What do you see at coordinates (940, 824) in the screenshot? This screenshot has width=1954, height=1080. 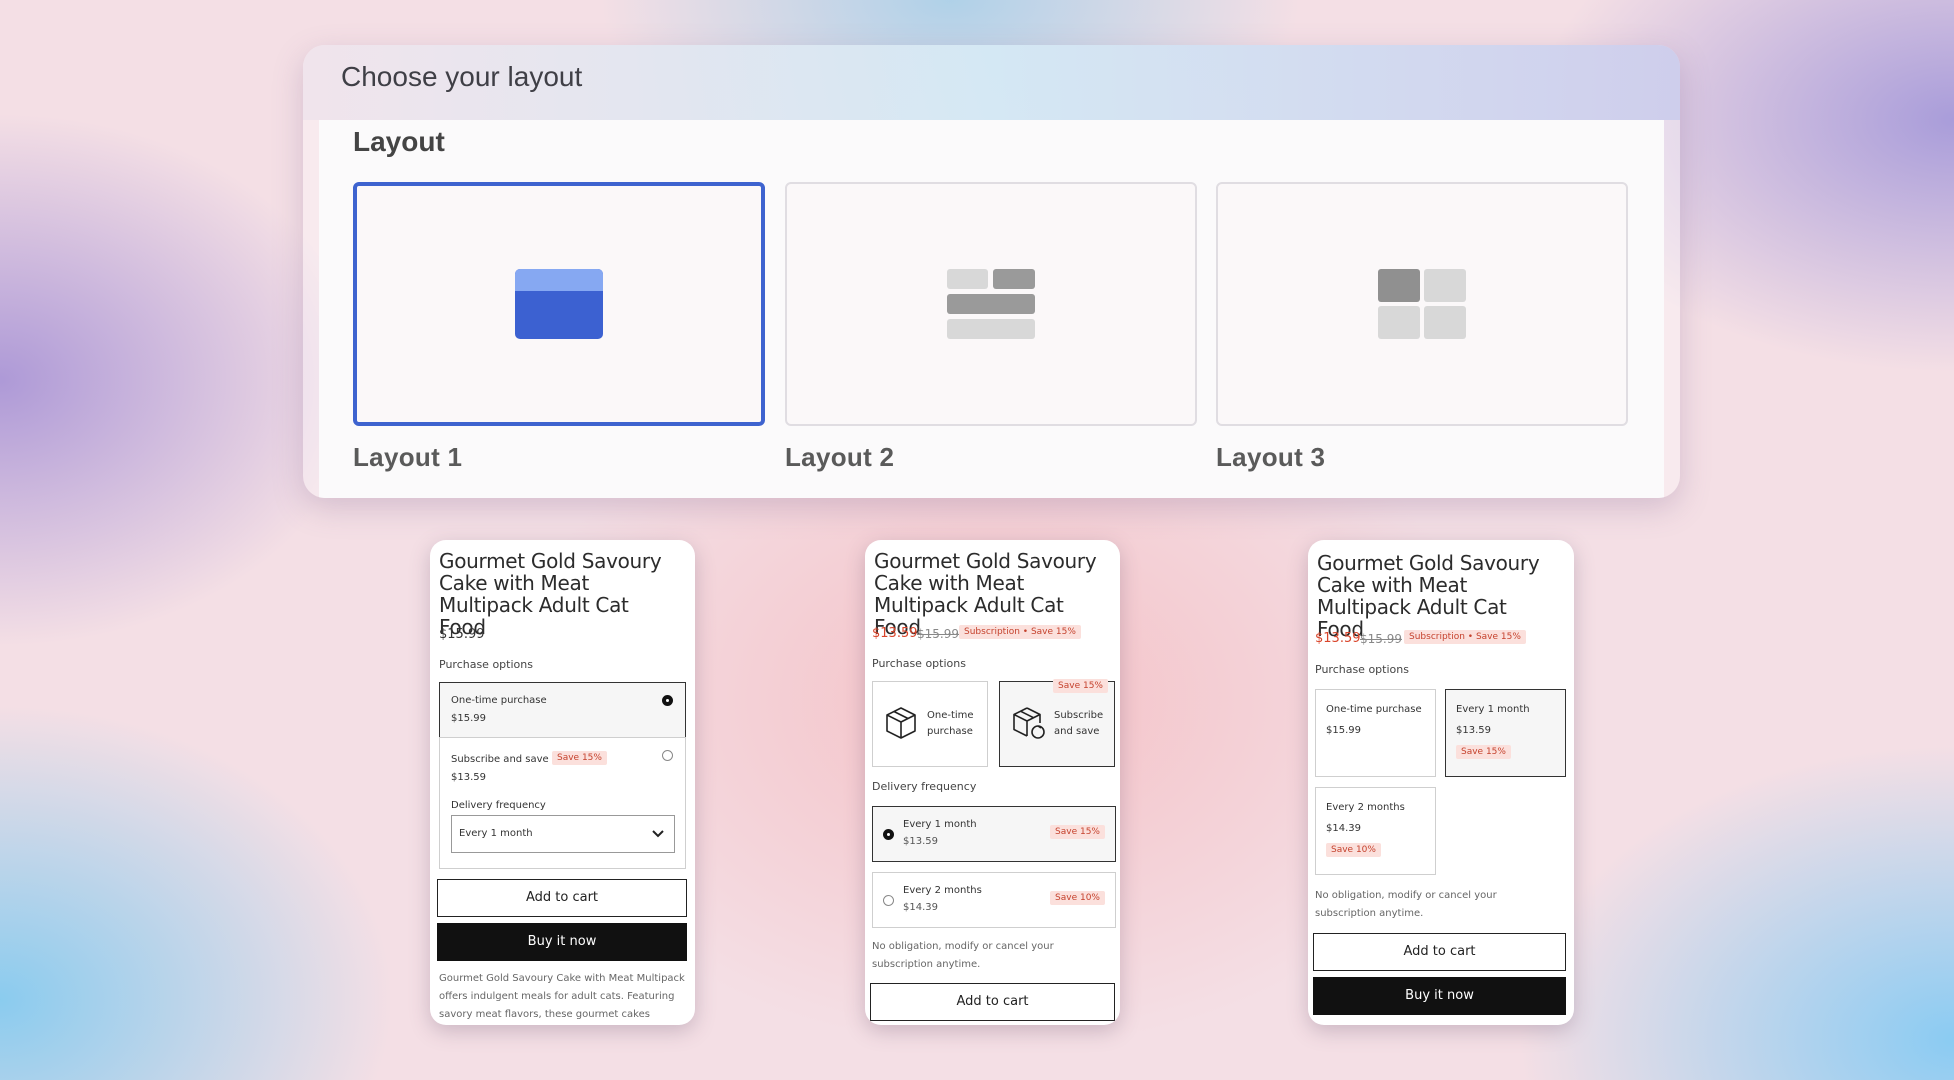 I see `frequency-label-1: Every 1 month` at bounding box center [940, 824].